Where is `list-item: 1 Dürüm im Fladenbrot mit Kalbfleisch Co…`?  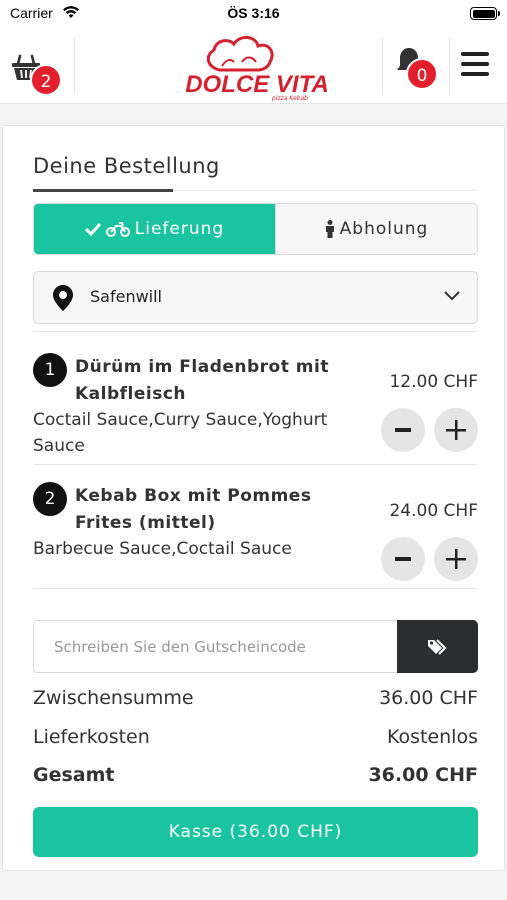 list-item: 1 Dürüm im Fladenbrot mit Kalbfleisch Co… is located at coordinates (255, 408).